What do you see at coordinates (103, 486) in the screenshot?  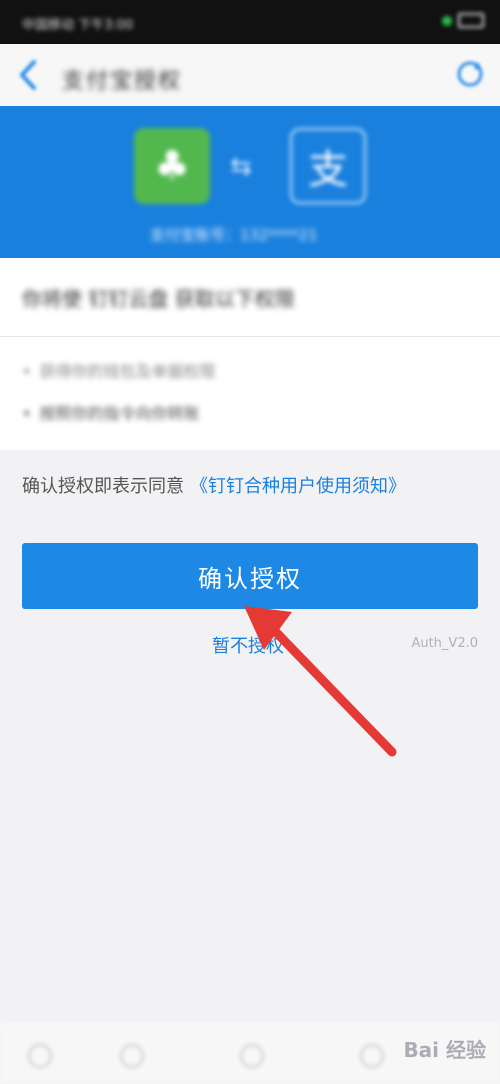 I see `agreement-prefix: 确认授权即表示同意` at bounding box center [103, 486].